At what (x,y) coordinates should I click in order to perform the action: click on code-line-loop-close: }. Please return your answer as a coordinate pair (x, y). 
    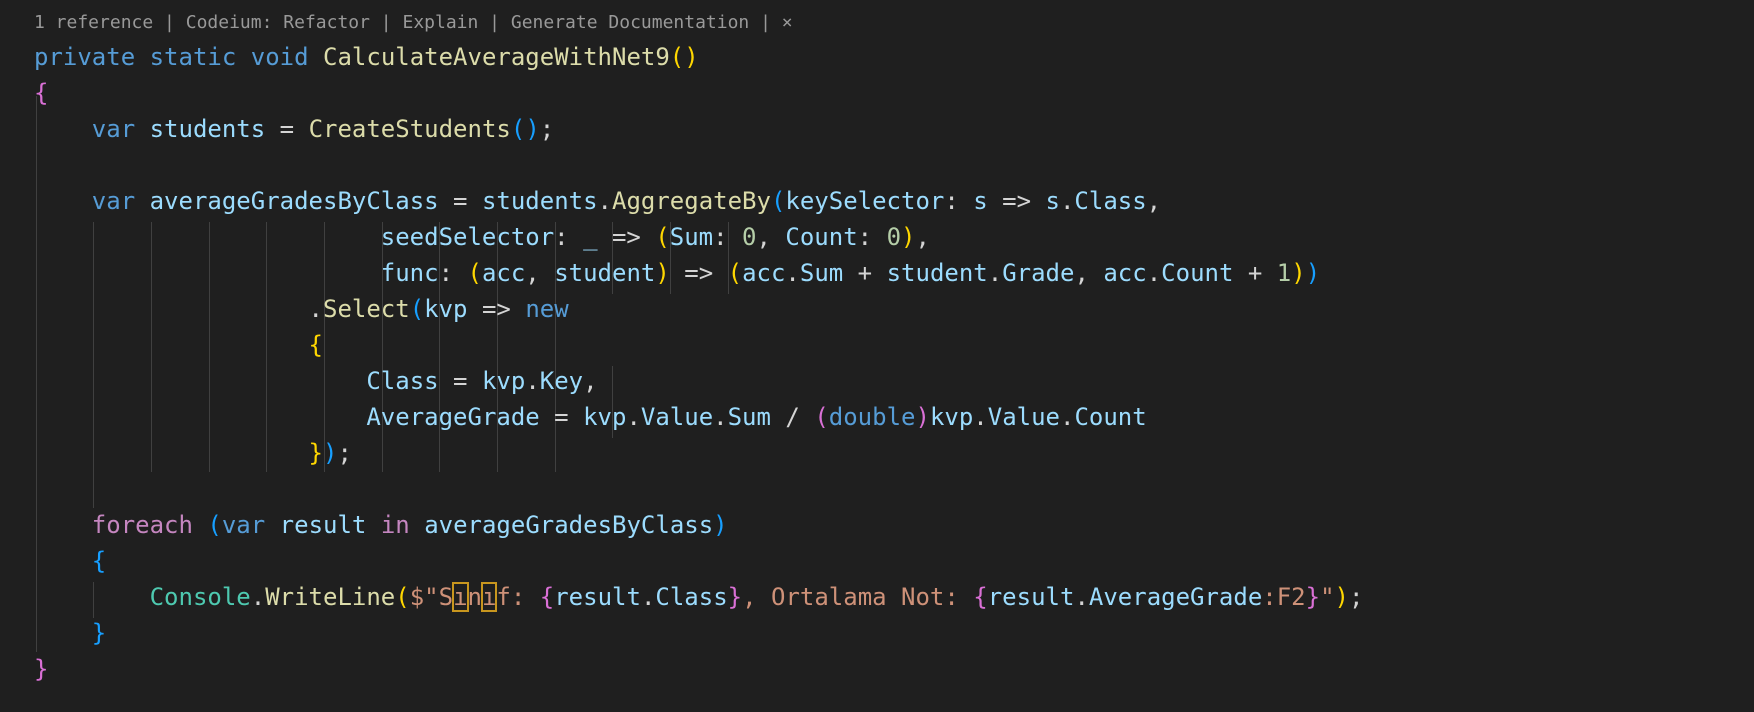
    Looking at the image, I should click on (70, 633).